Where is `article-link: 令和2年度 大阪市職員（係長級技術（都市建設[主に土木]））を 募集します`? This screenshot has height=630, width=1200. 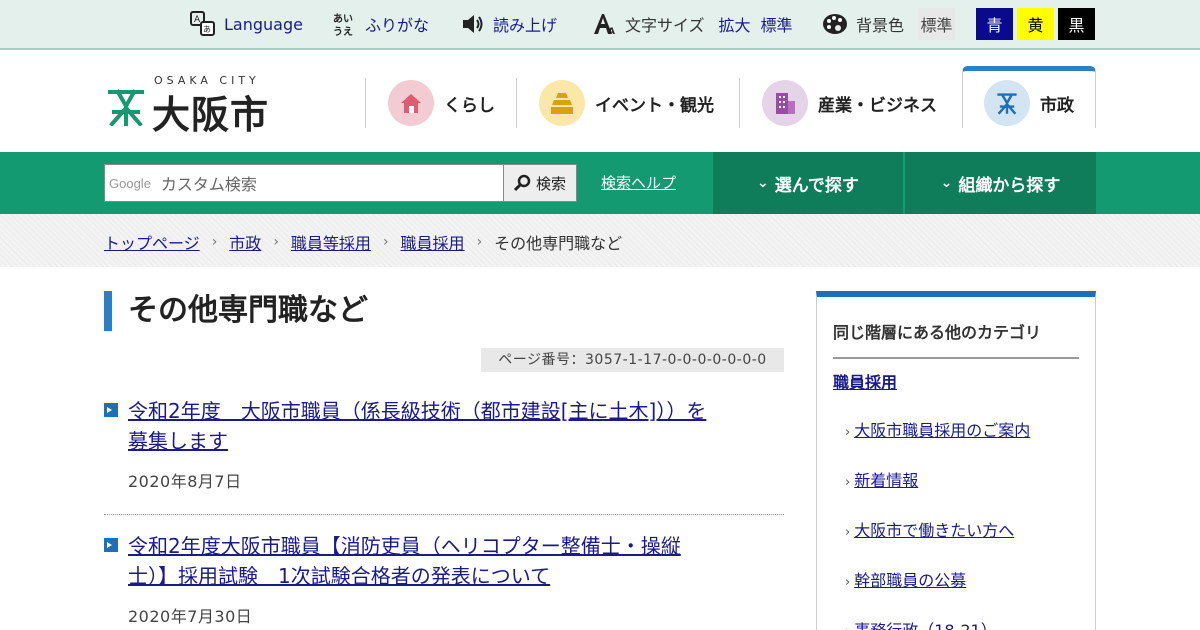
article-link: 令和2年度 大阪市職員（係長級技術（都市建設[主に土木]））を 募集します is located at coordinates (456, 426).